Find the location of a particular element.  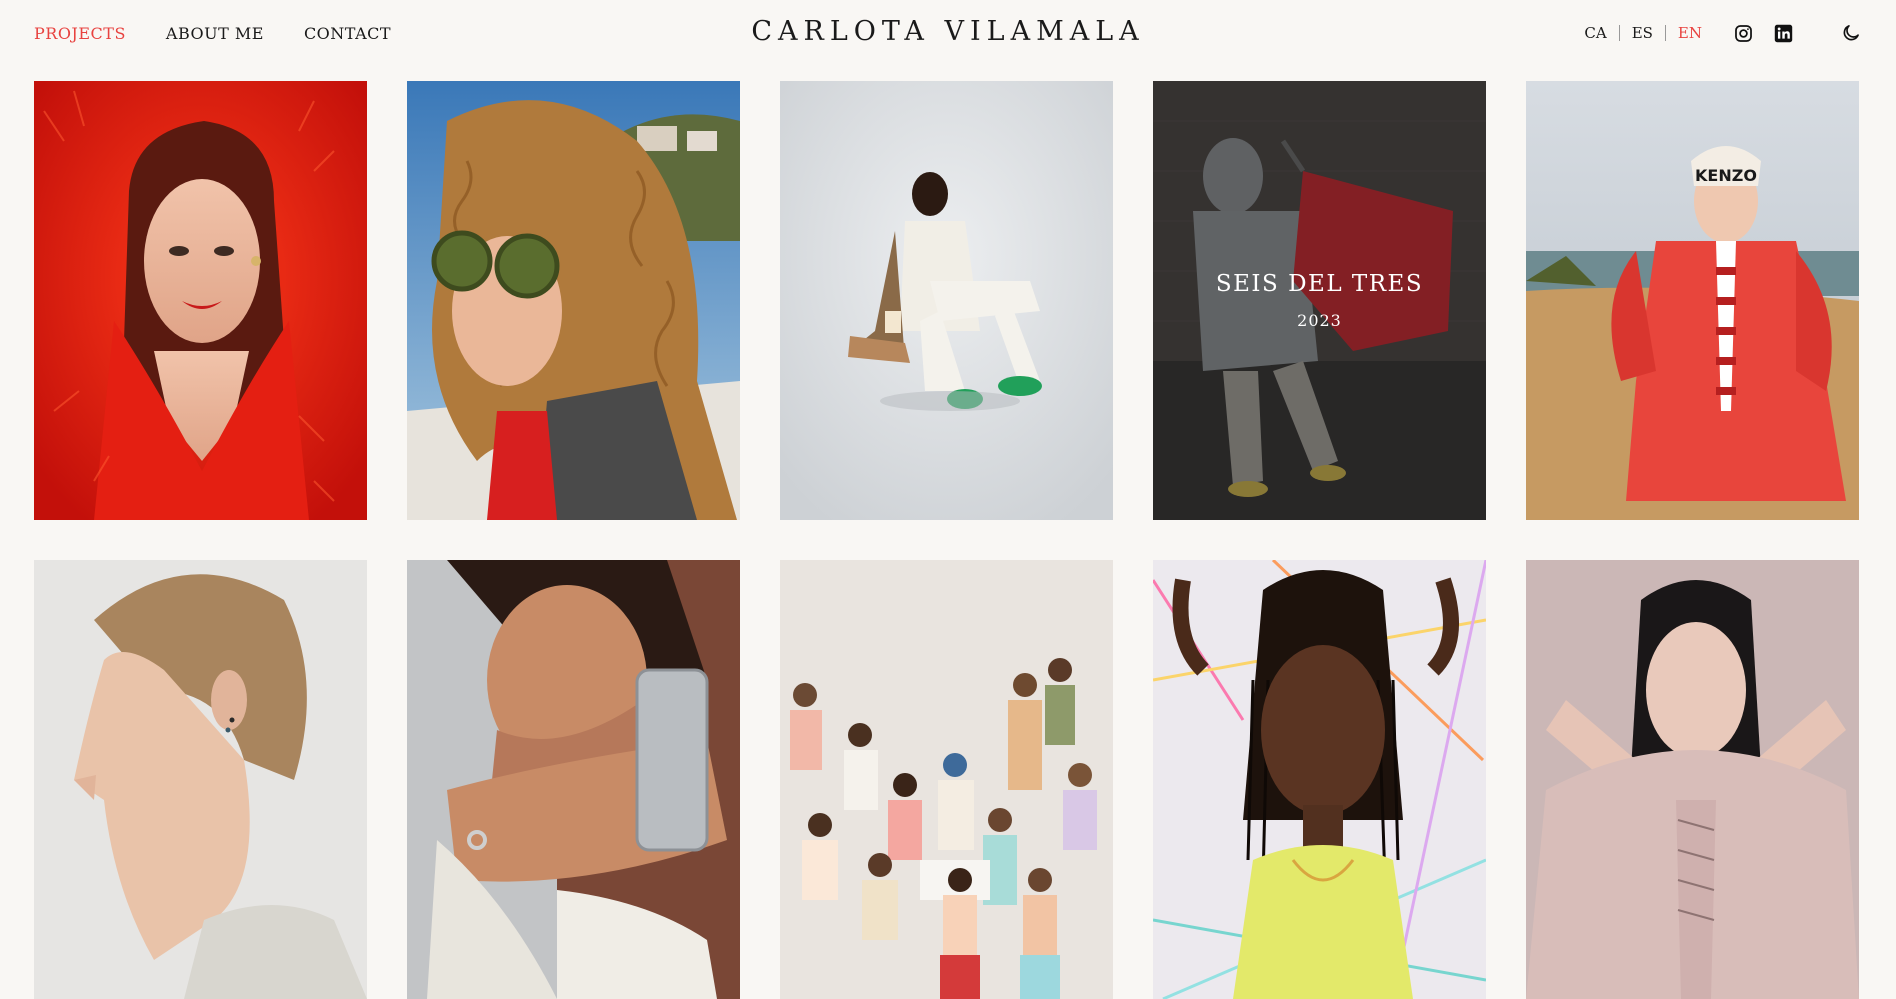

linkedin-icon is located at coordinates (1783, 33).